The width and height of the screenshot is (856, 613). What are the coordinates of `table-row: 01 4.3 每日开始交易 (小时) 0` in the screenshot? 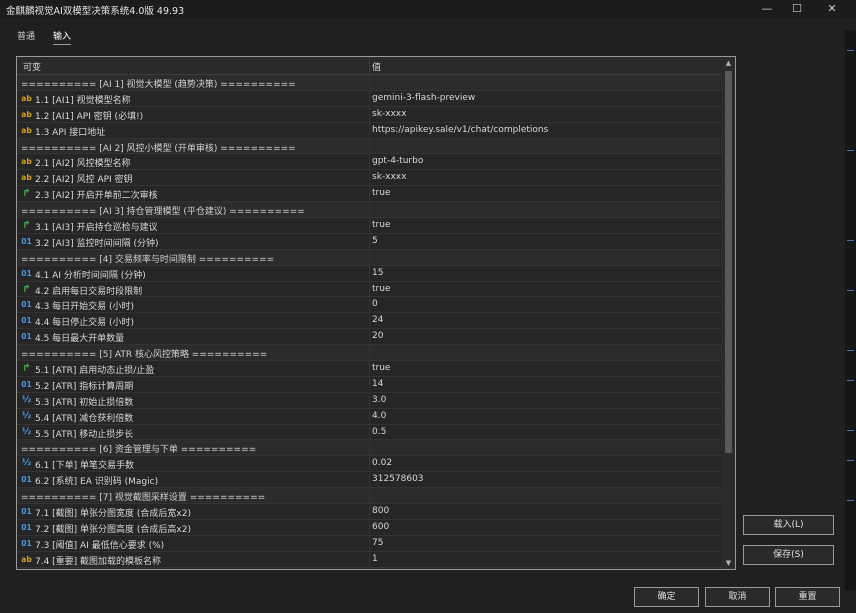 It's located at (369, 305).